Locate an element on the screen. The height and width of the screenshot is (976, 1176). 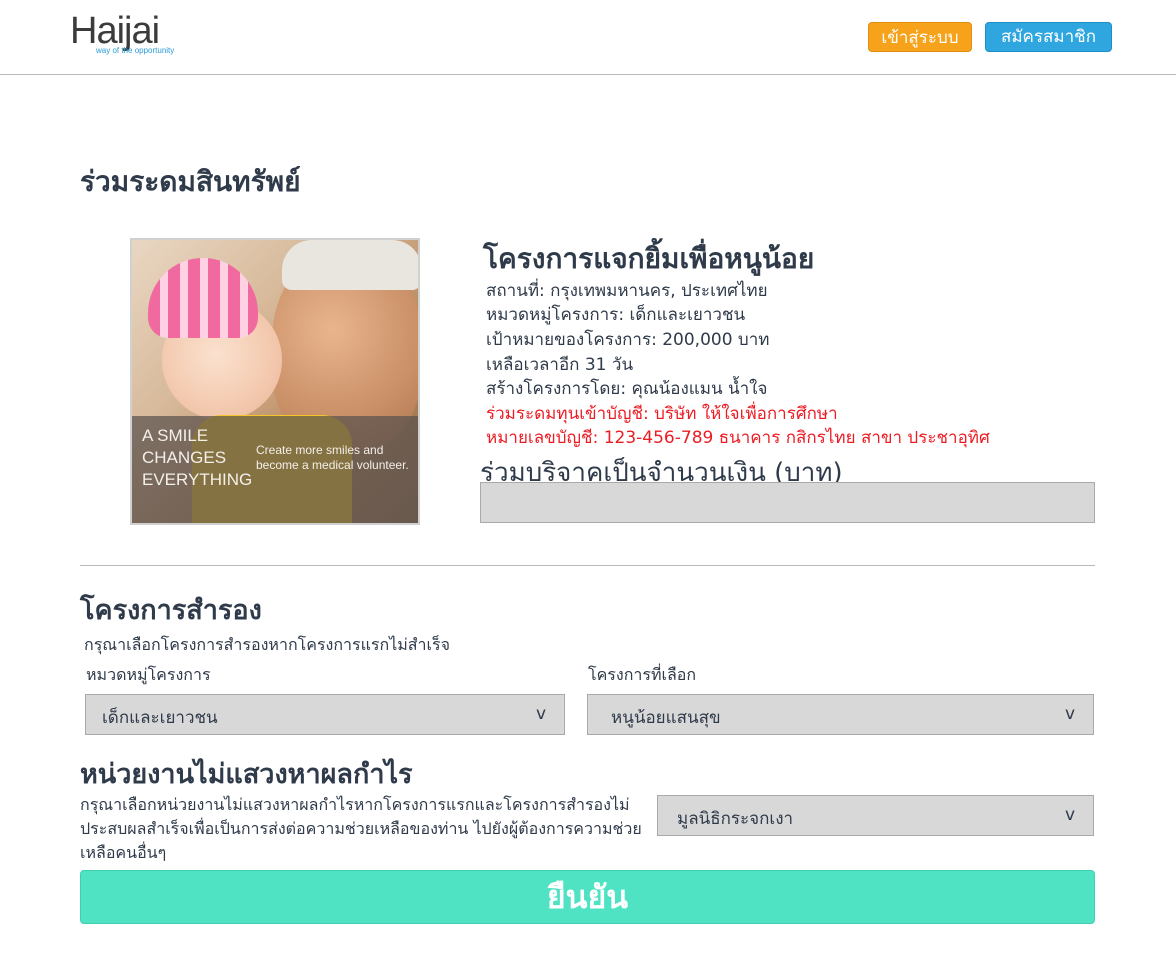
project-category: หมวดหมู่โครงการ: เด็กและเยาวชน is located at coordinates (616, 315).